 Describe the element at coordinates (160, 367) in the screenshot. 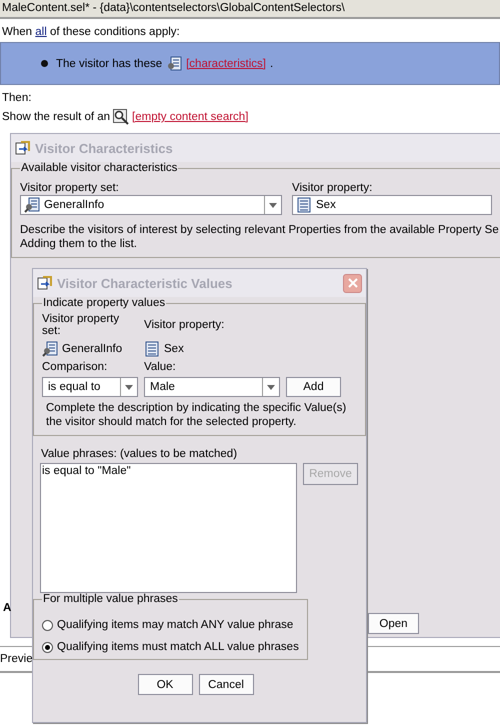

I see `field-label: Value:` at that location.